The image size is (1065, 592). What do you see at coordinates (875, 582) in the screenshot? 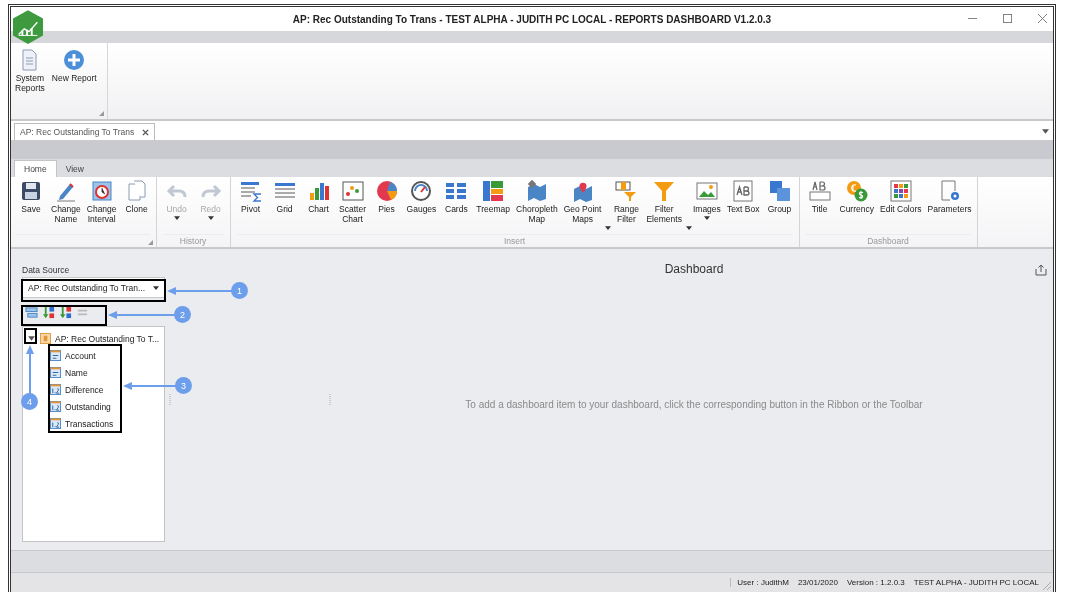
I see `status-text: Version : 1.2.0.3` at bounding box center [875, 582].